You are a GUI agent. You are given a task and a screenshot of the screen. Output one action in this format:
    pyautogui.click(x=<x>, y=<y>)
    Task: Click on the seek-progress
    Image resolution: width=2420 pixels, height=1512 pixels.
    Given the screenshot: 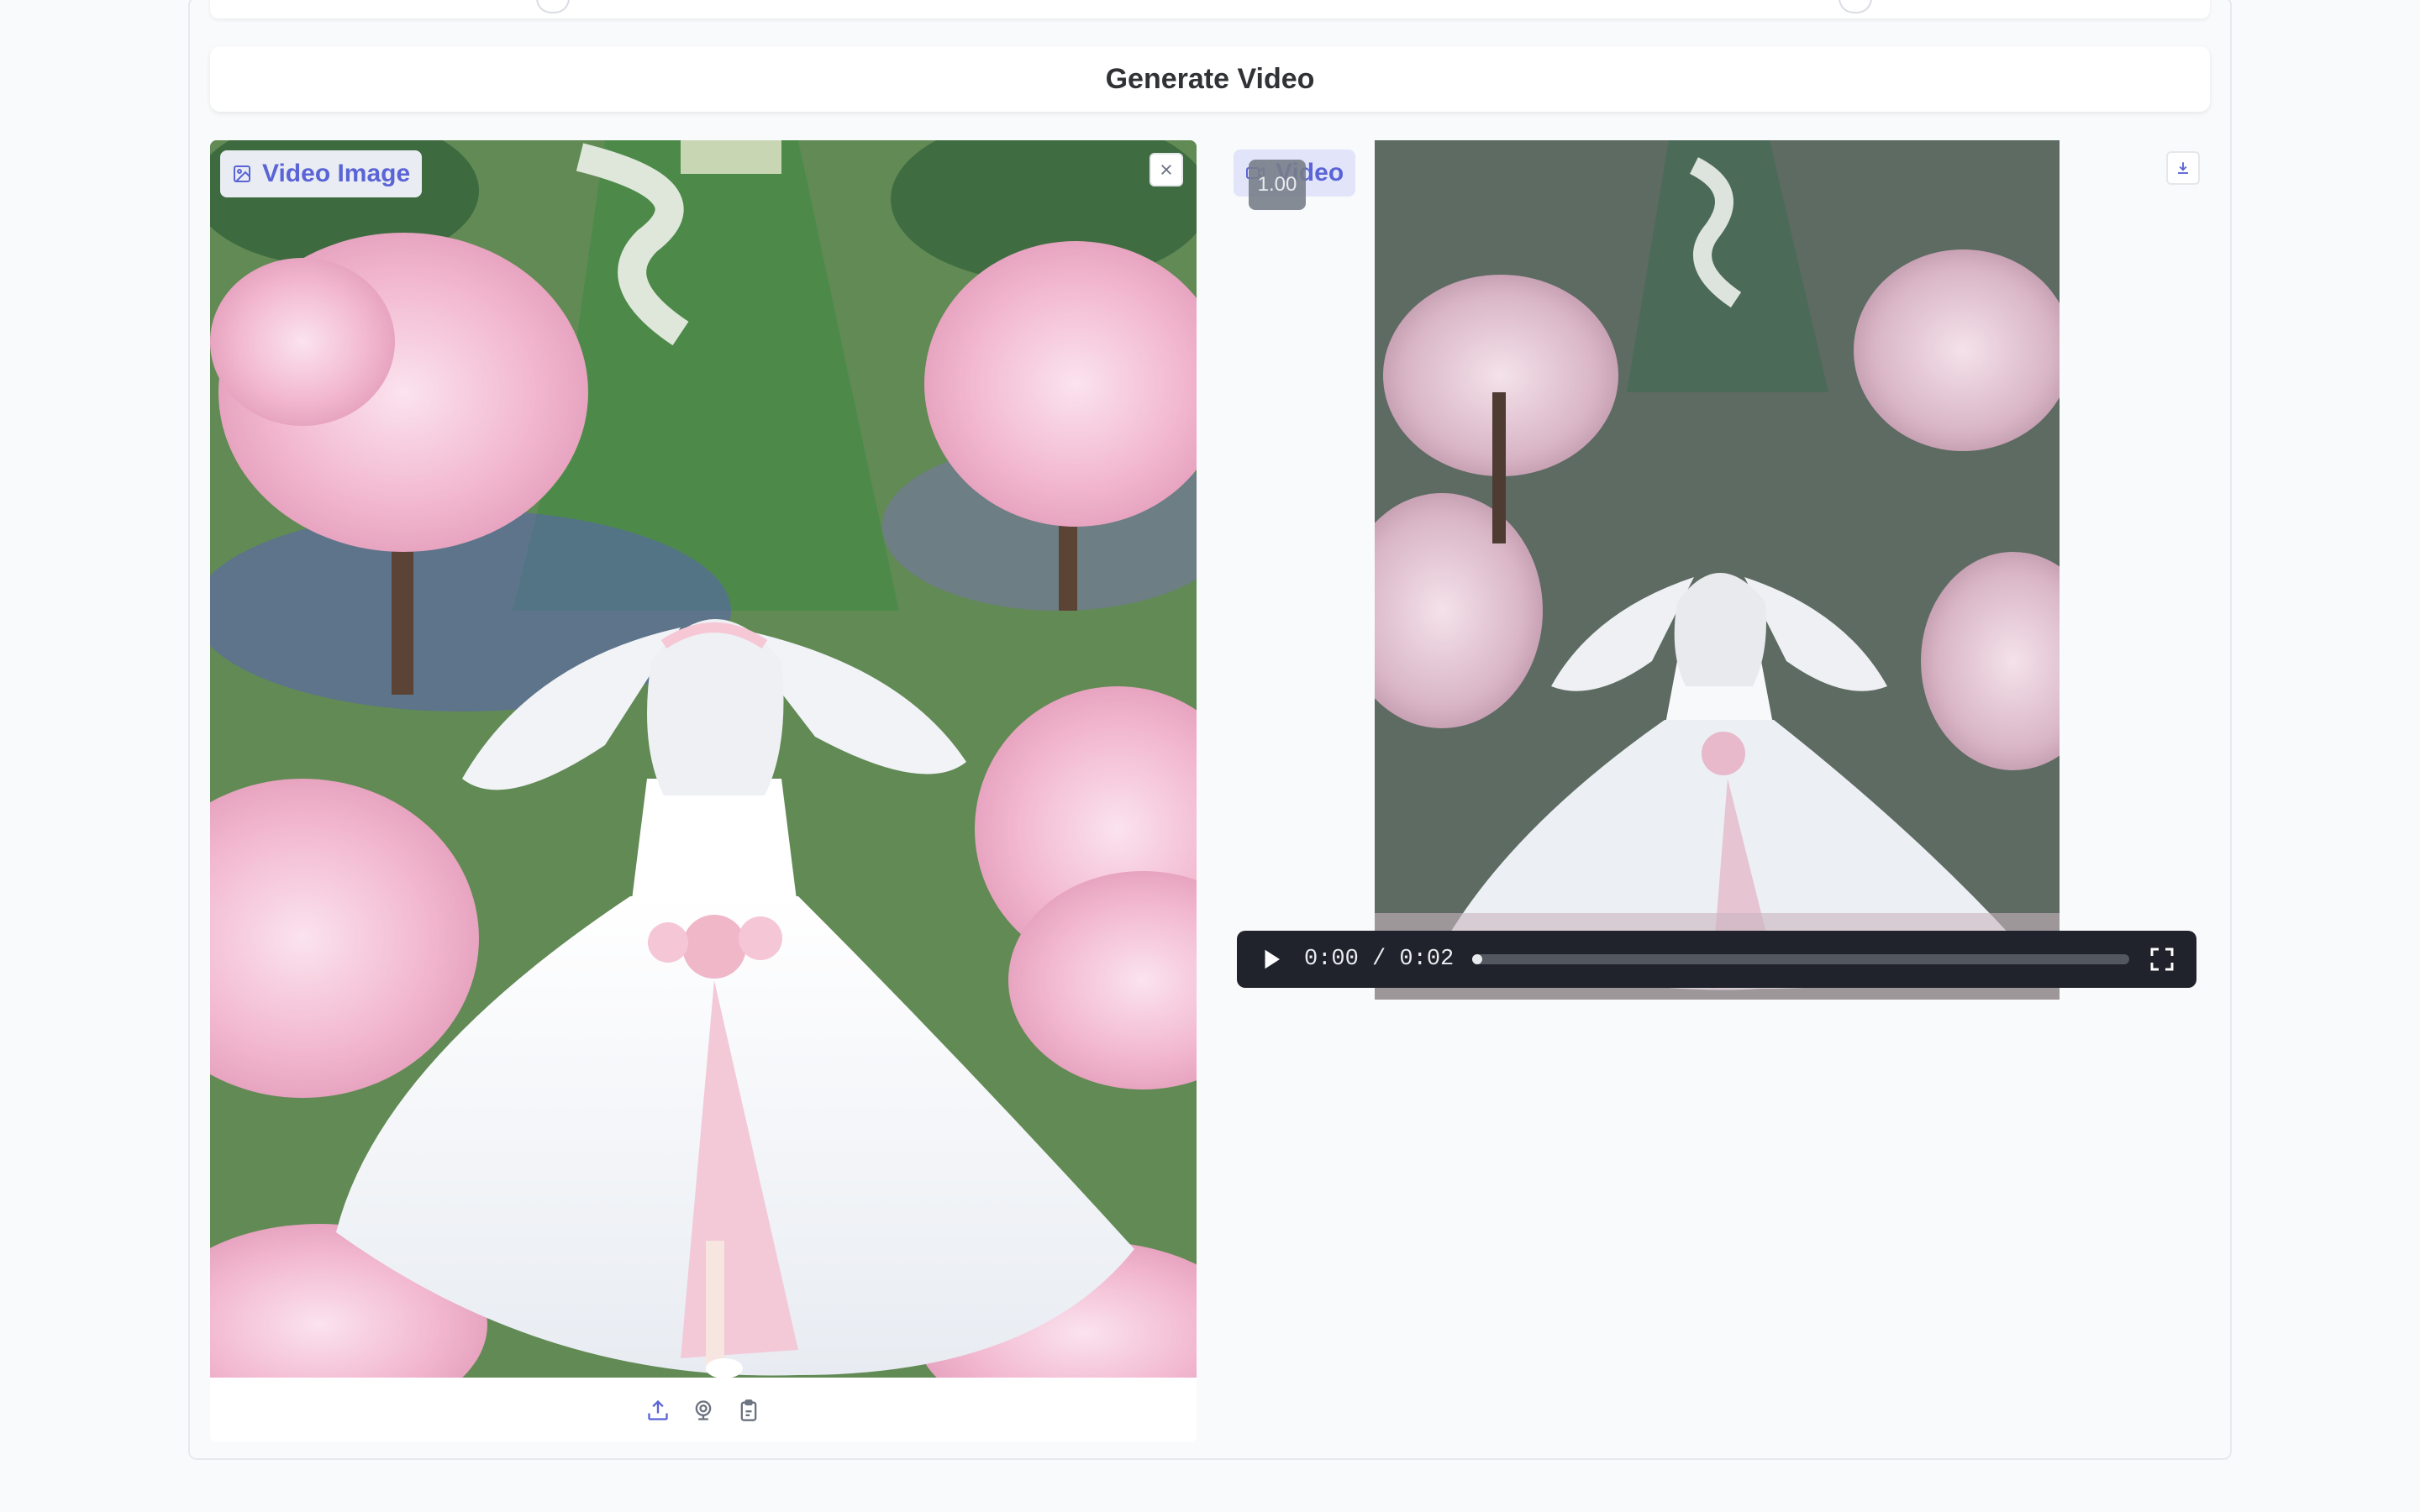 What is the action you would take?
    pyautogui.click(x=1477, y=959)
    